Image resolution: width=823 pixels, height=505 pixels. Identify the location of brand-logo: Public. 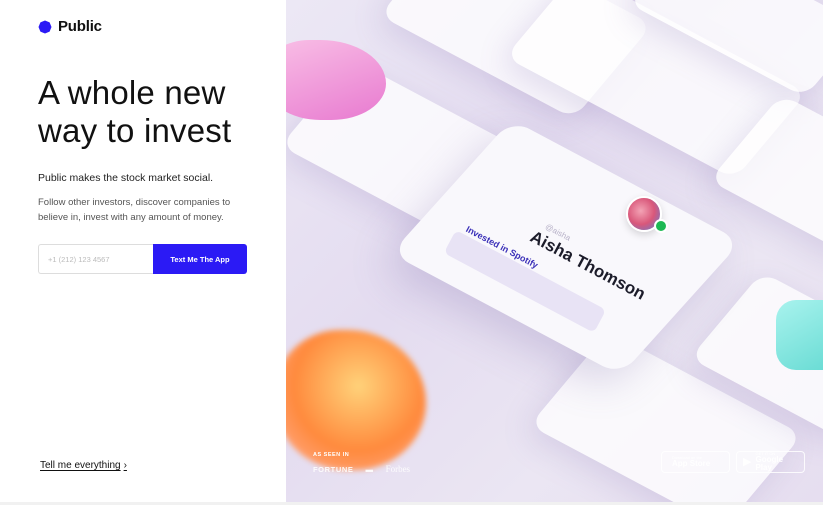
(70, 26).